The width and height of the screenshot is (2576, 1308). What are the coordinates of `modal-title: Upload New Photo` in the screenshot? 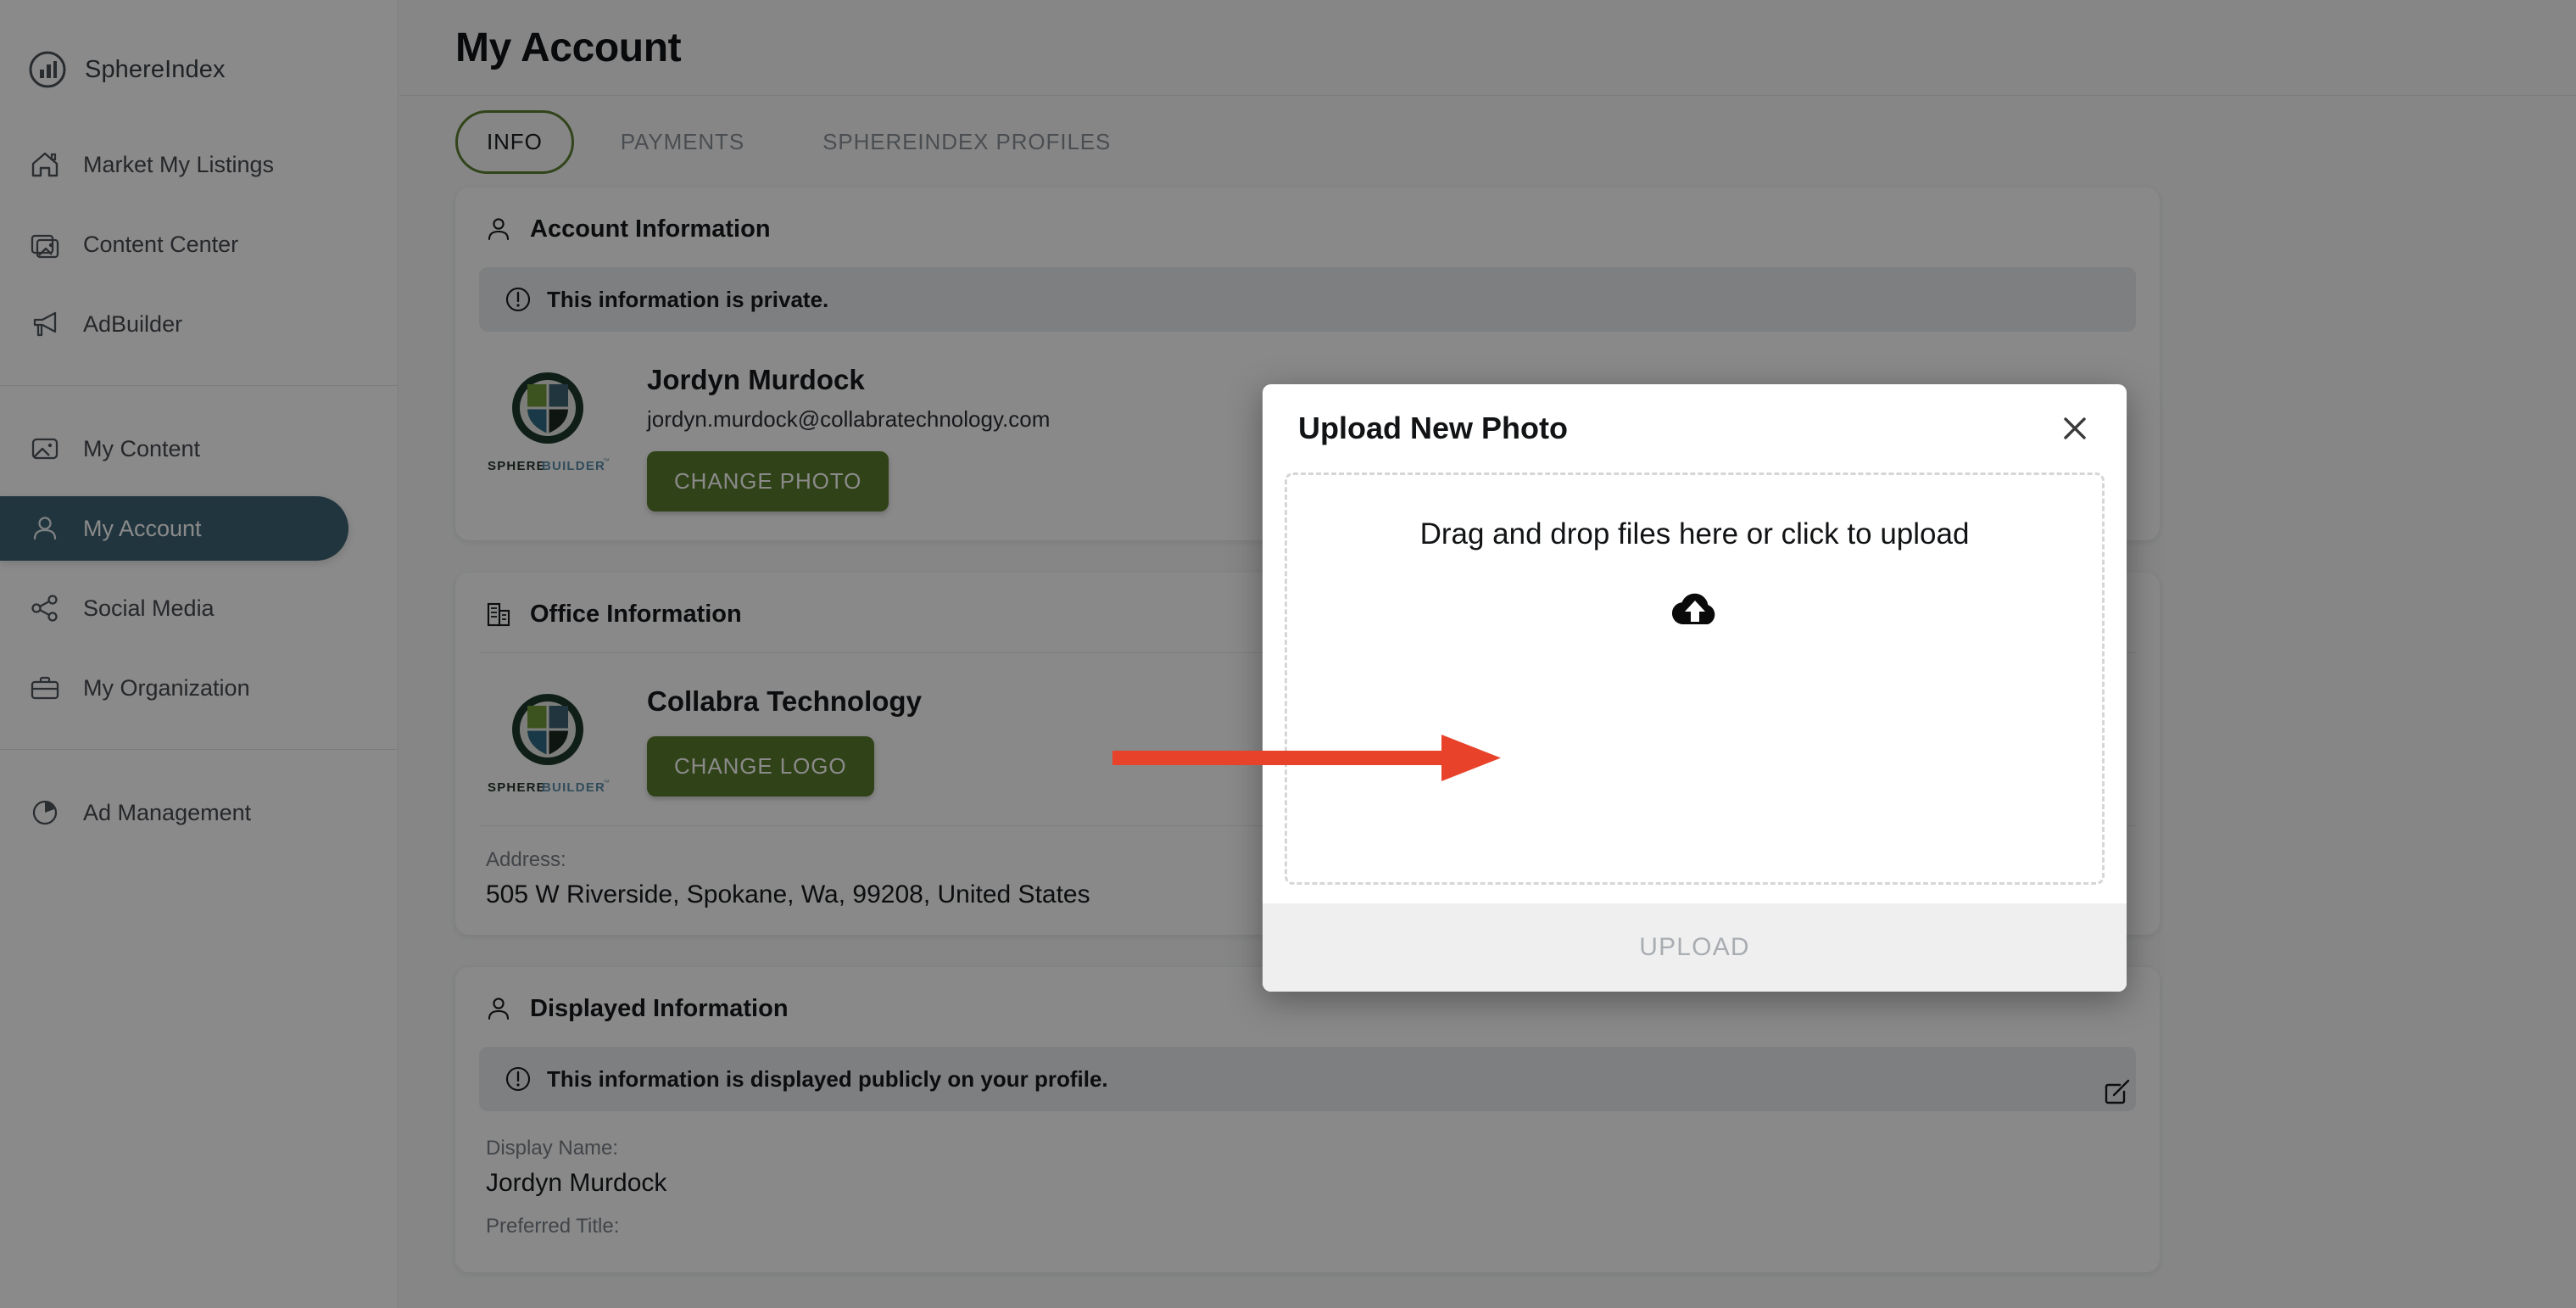 It's located at (1433, 428).